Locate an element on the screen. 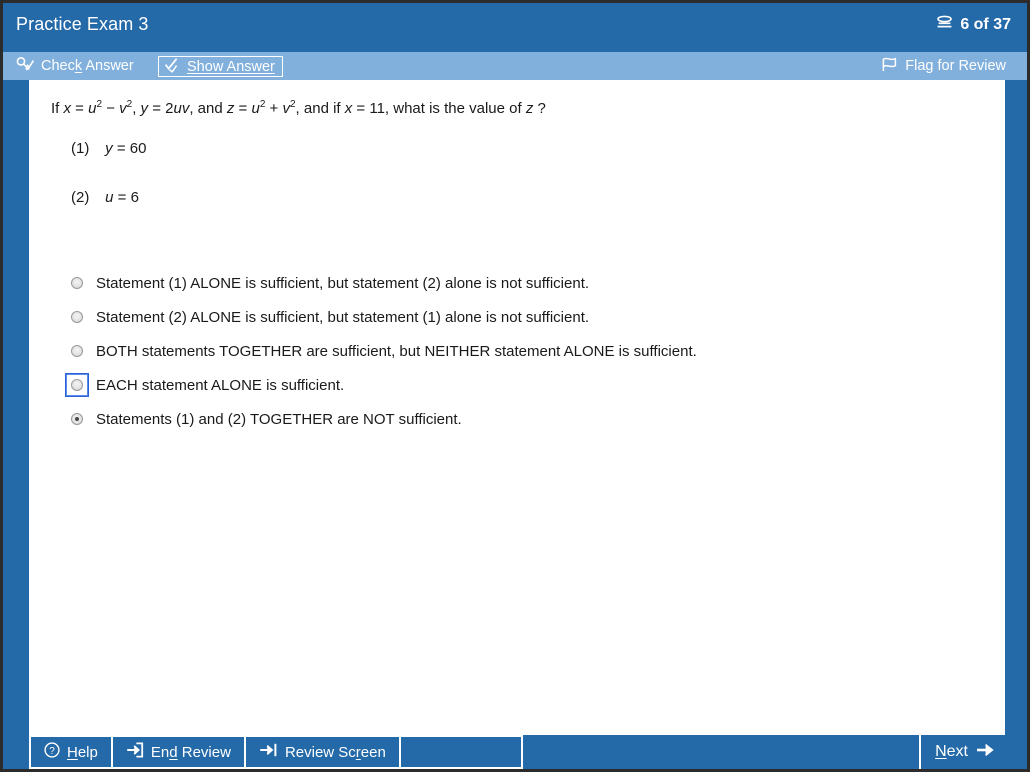 The height and width of the screenshot is (772, 1030). answer-option-d: EACH statement ALONE is sufficient. is located at coordinates (515, 385).